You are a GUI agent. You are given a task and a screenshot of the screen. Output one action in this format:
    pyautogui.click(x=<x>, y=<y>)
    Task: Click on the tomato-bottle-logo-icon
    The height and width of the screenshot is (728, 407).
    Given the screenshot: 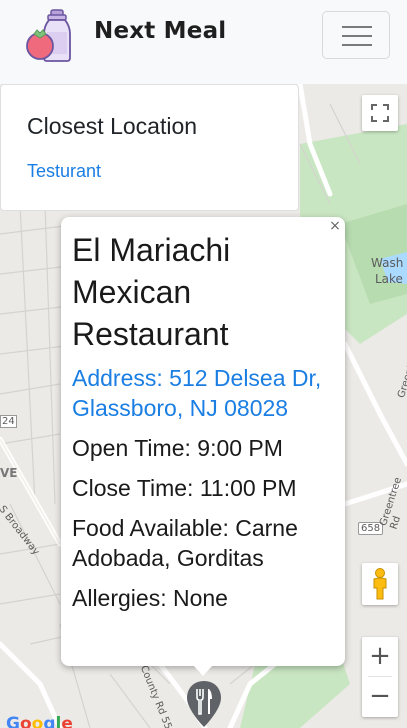 What is the action you would take?
    pyautogui.click(x=51, y=35)
    